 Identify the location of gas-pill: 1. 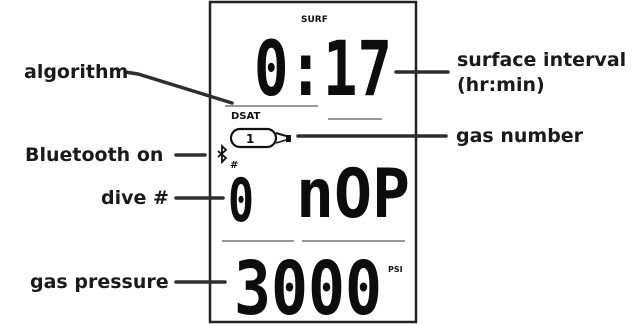
(253, 138).